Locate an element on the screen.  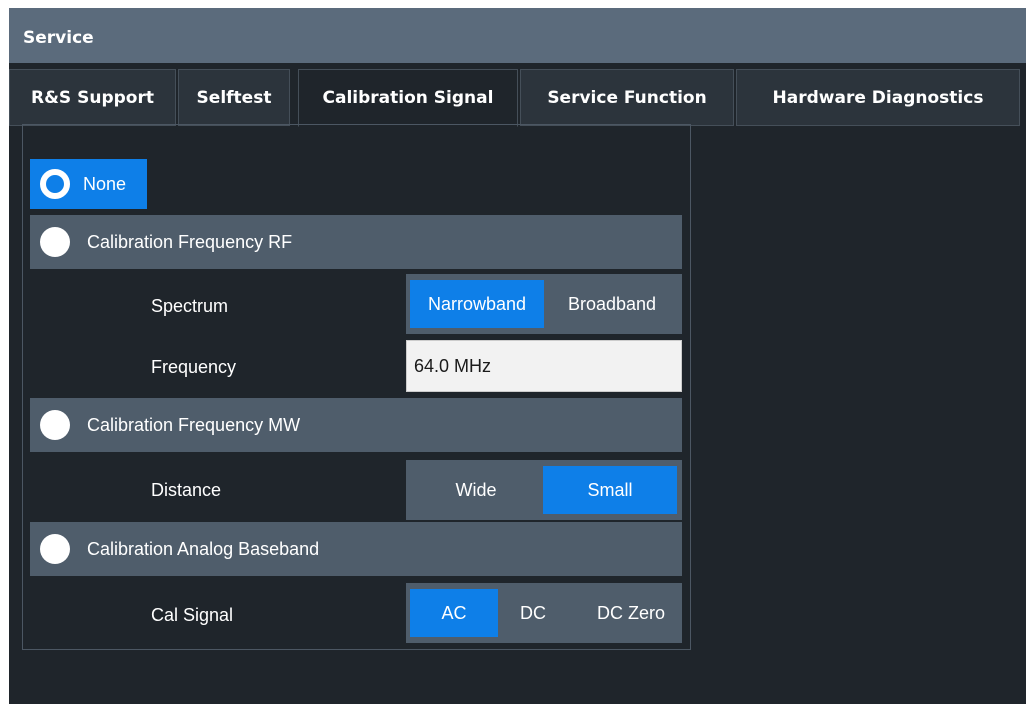
radio-checked-icon is located at coordinates (55, 184).